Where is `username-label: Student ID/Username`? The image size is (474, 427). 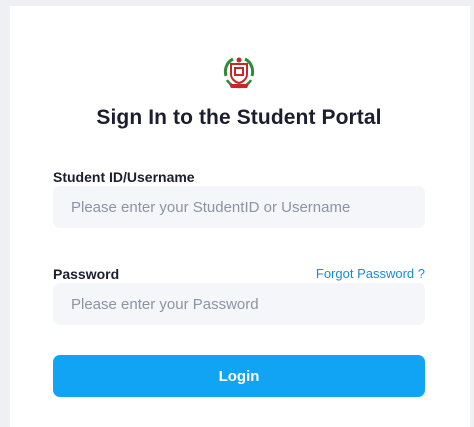 username-label: Student ID/Username is located at coordinates (124, 177).